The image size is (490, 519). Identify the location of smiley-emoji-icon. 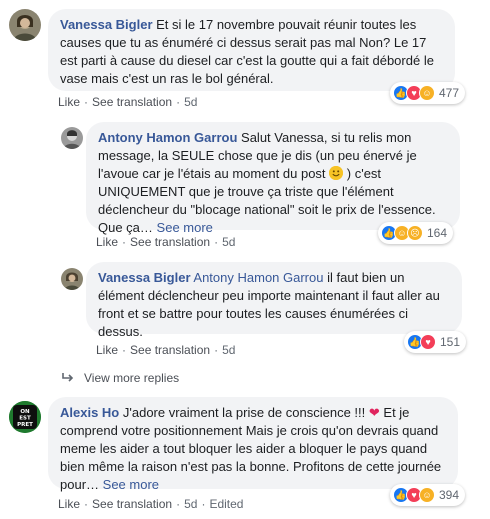
(336, 173).